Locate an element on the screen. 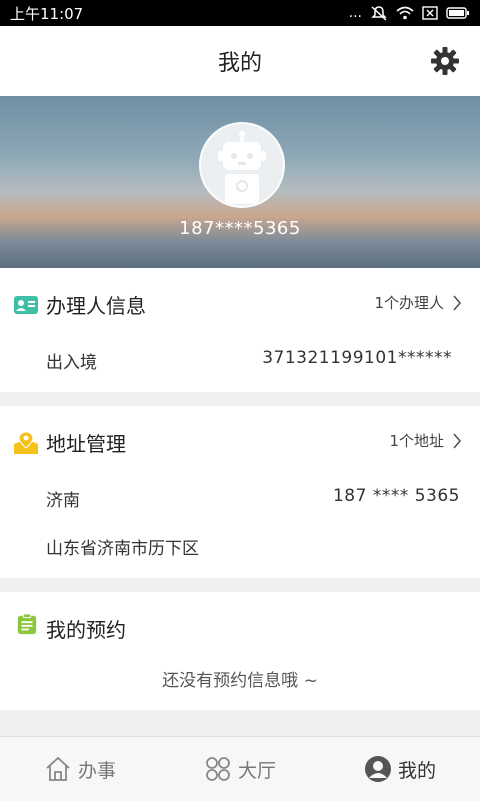 Image resolution: width=480 pixels, height=801 pixels. address-count-link: 1个地址 is located at coordinates (425, 440).